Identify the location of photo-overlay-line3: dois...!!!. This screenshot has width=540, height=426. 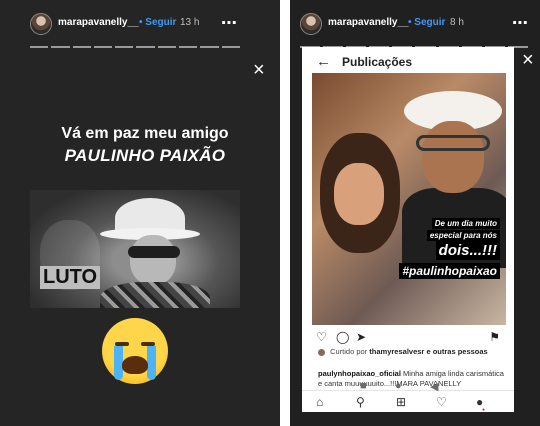
(467, 250).